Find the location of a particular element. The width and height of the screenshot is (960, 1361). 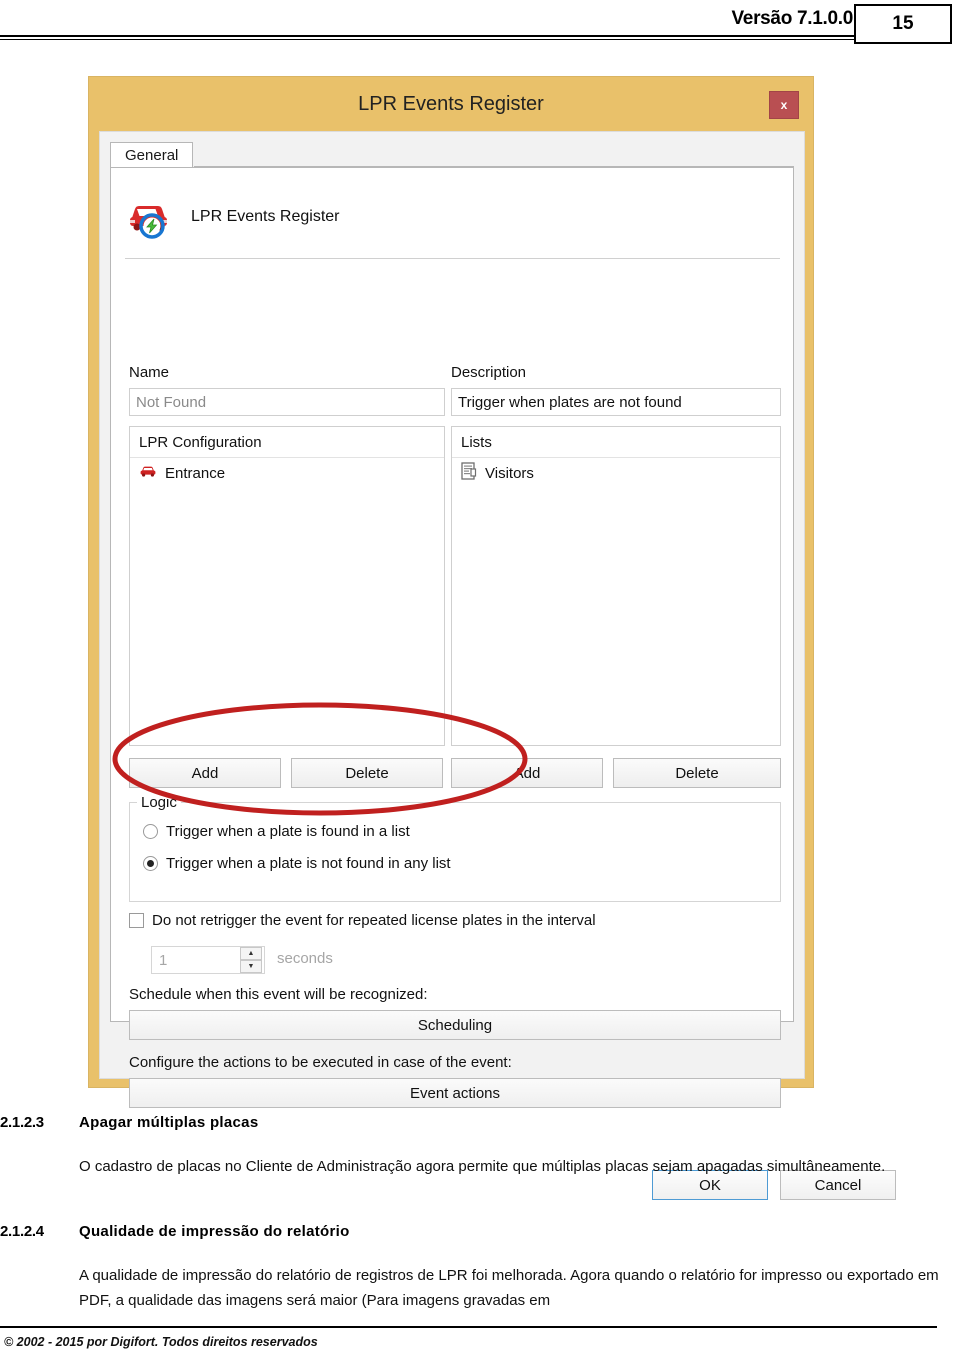

header-rule-secondary is located at coordinates (452, 39).